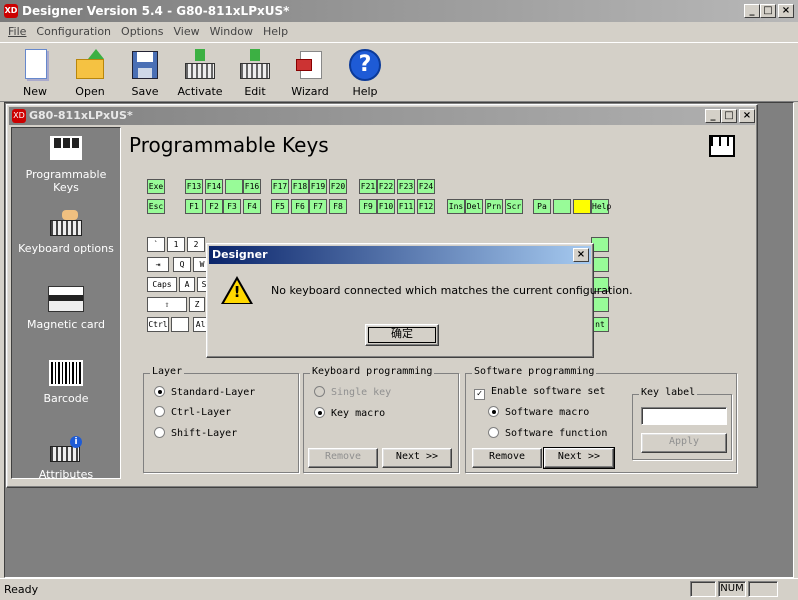 This screenshot has height=600, width=798. What do you see at coordinates (300, 186) in the screenshot?
I see `programmable-key: F18` at bounding box center [300, 186].